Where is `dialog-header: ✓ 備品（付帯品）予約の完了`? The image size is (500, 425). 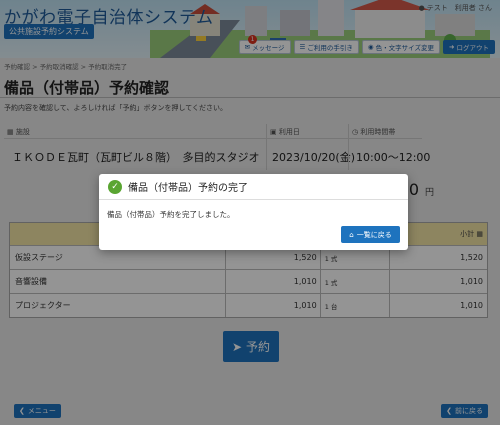
dialog-header: ✓ 備品（付帯品）予約の完了 is located at coordinates (253, 187).